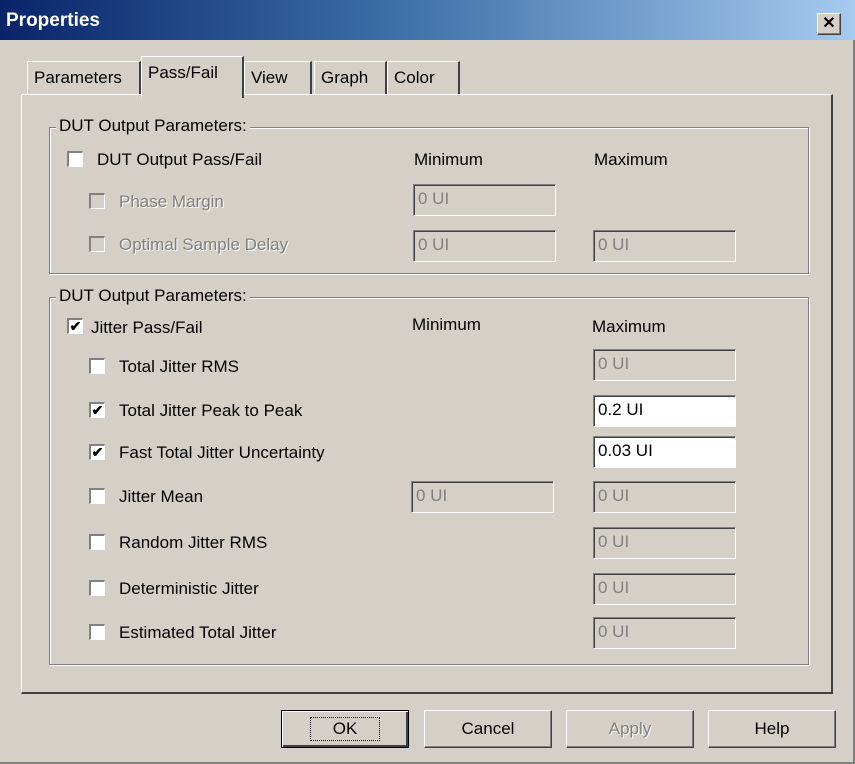 The image size is (855, 764). I want to click on phase-margin-label: Phase Margin, so click(171, 201).